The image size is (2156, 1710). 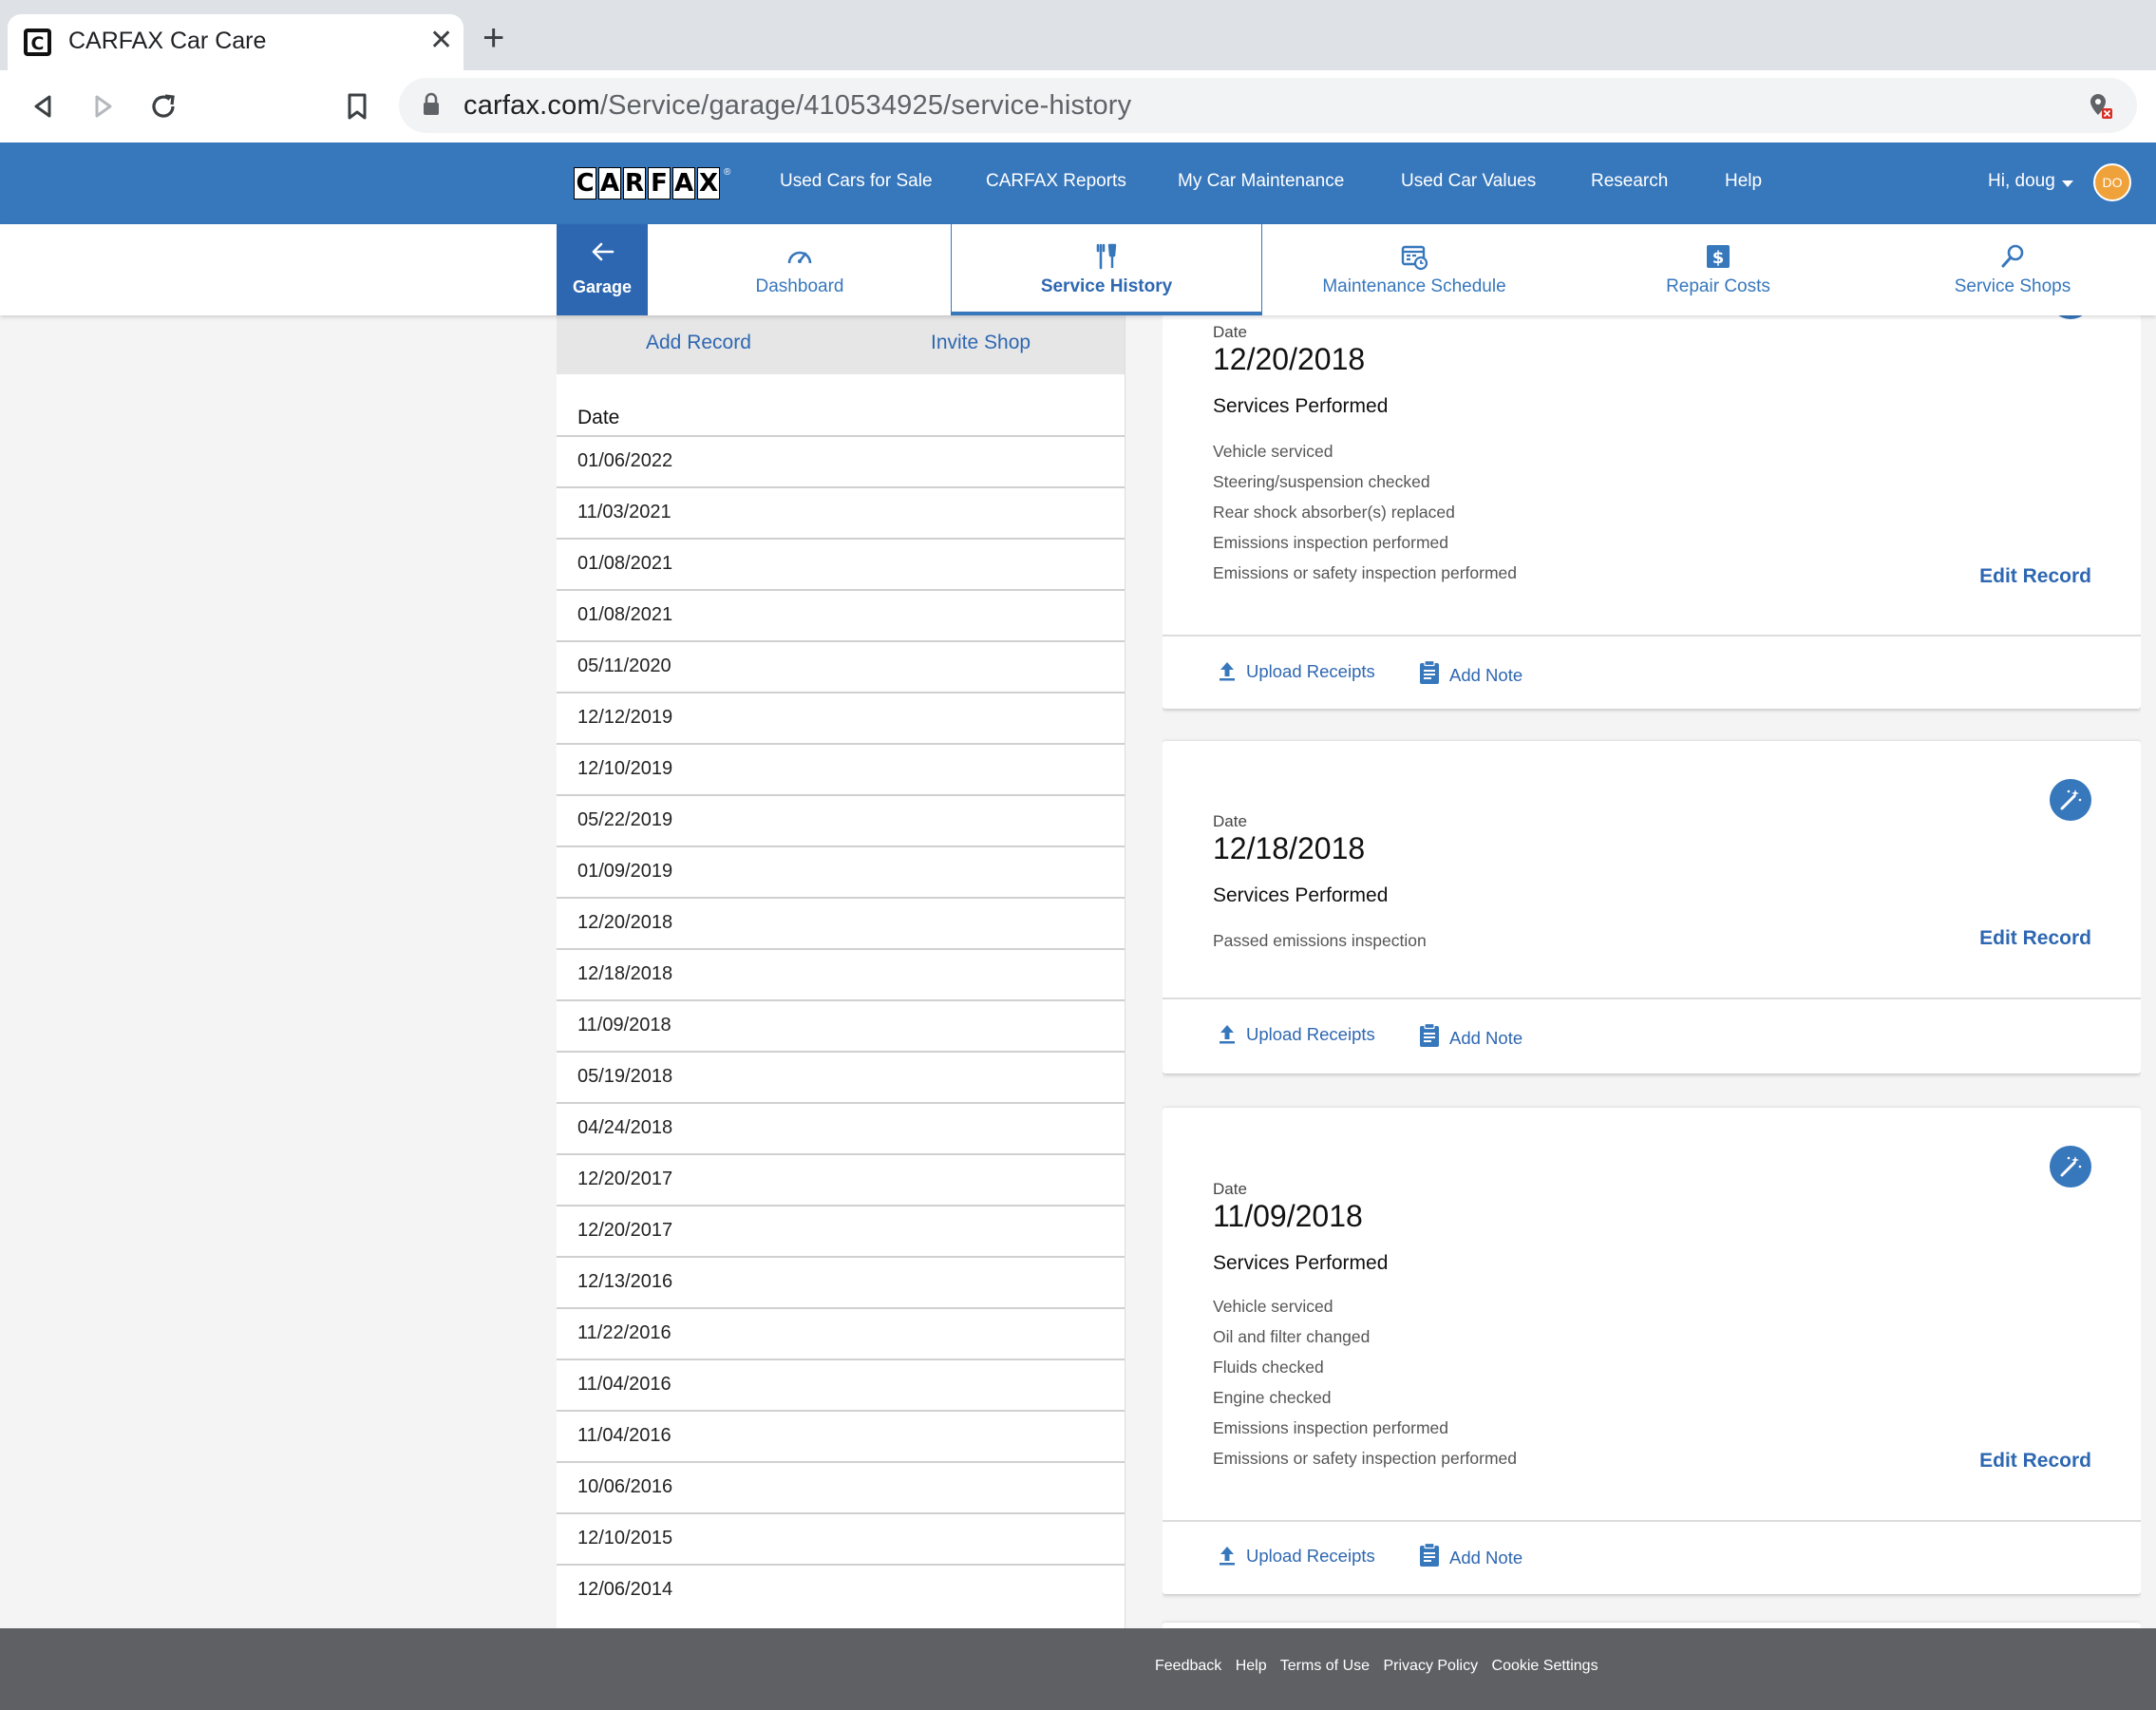 I want to click on list-item: 05/22/2019, so click(x=841, y=820).